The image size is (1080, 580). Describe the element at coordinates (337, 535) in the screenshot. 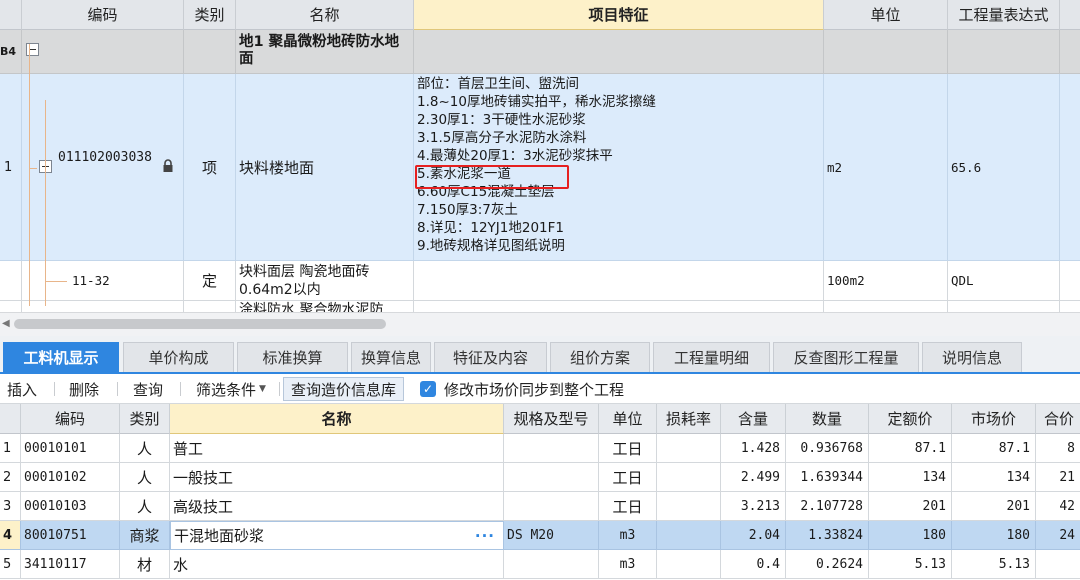

I see `row-name-editor: 干混地面砂浆 ···` at that location.